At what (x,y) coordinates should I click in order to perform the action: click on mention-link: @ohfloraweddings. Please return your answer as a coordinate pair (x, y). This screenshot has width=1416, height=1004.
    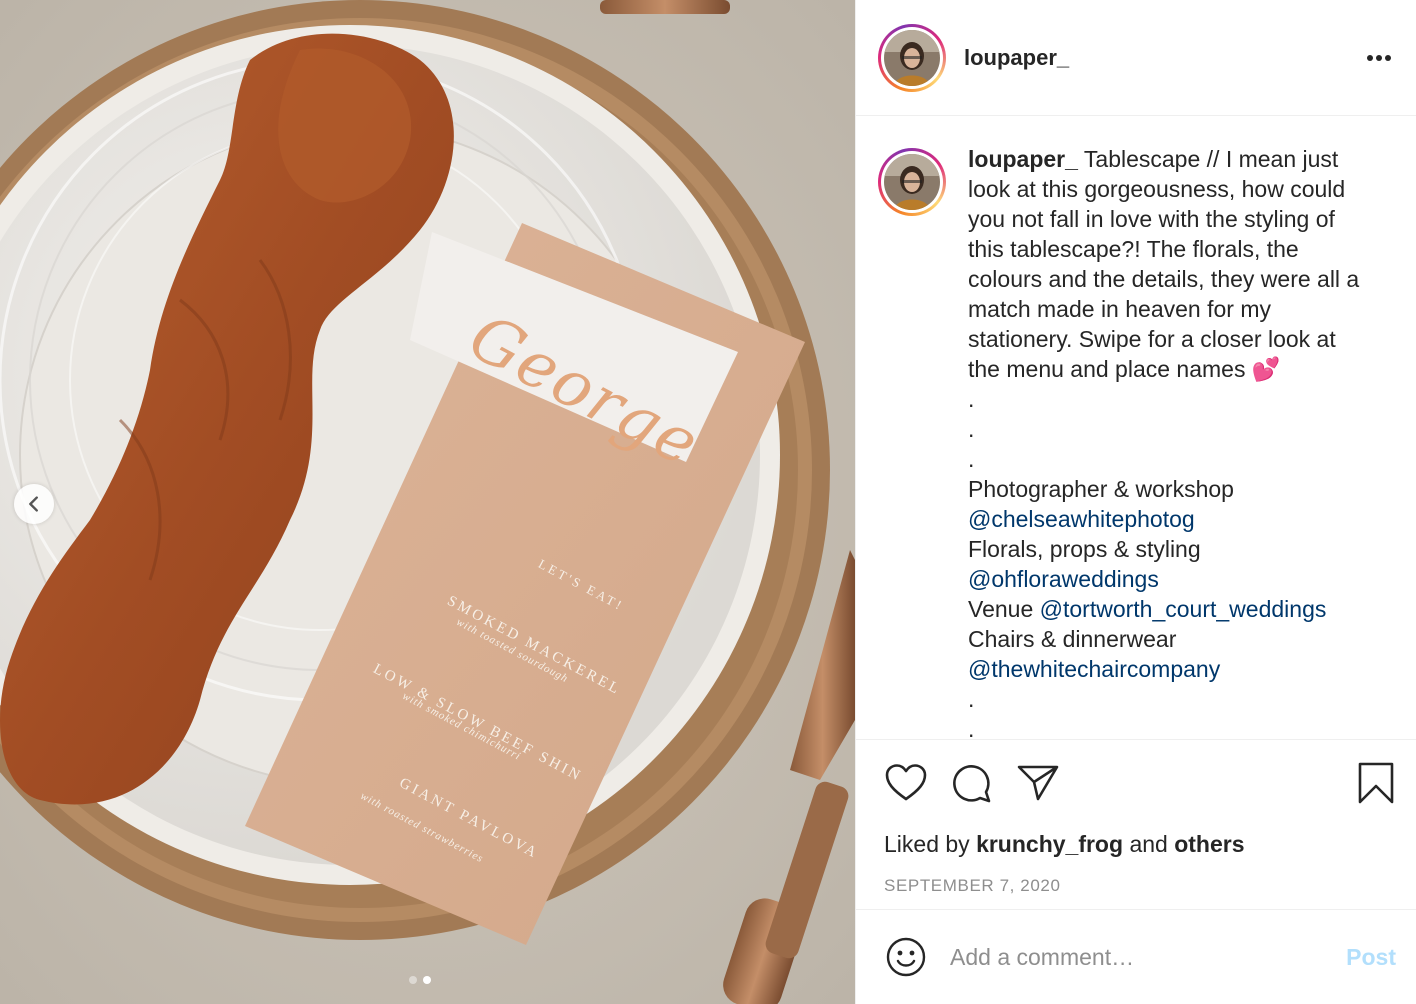
    Looking at the image, I should click on (1182, 579).